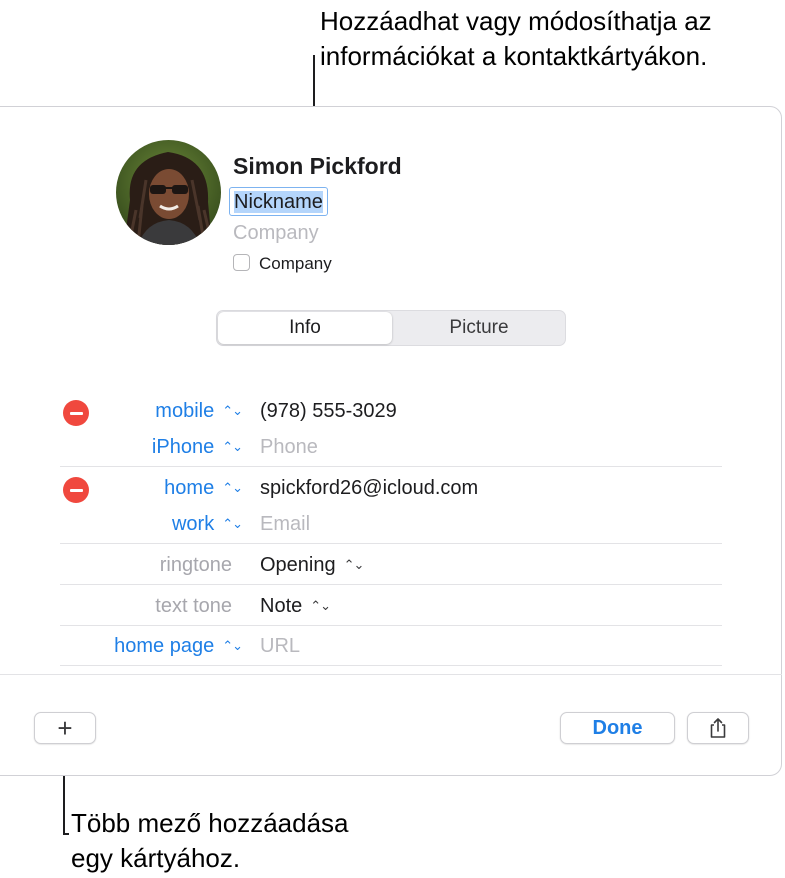 The image size is (785, 878). I want to click on nickname-selected-text: Nickname, so click(278, 201).